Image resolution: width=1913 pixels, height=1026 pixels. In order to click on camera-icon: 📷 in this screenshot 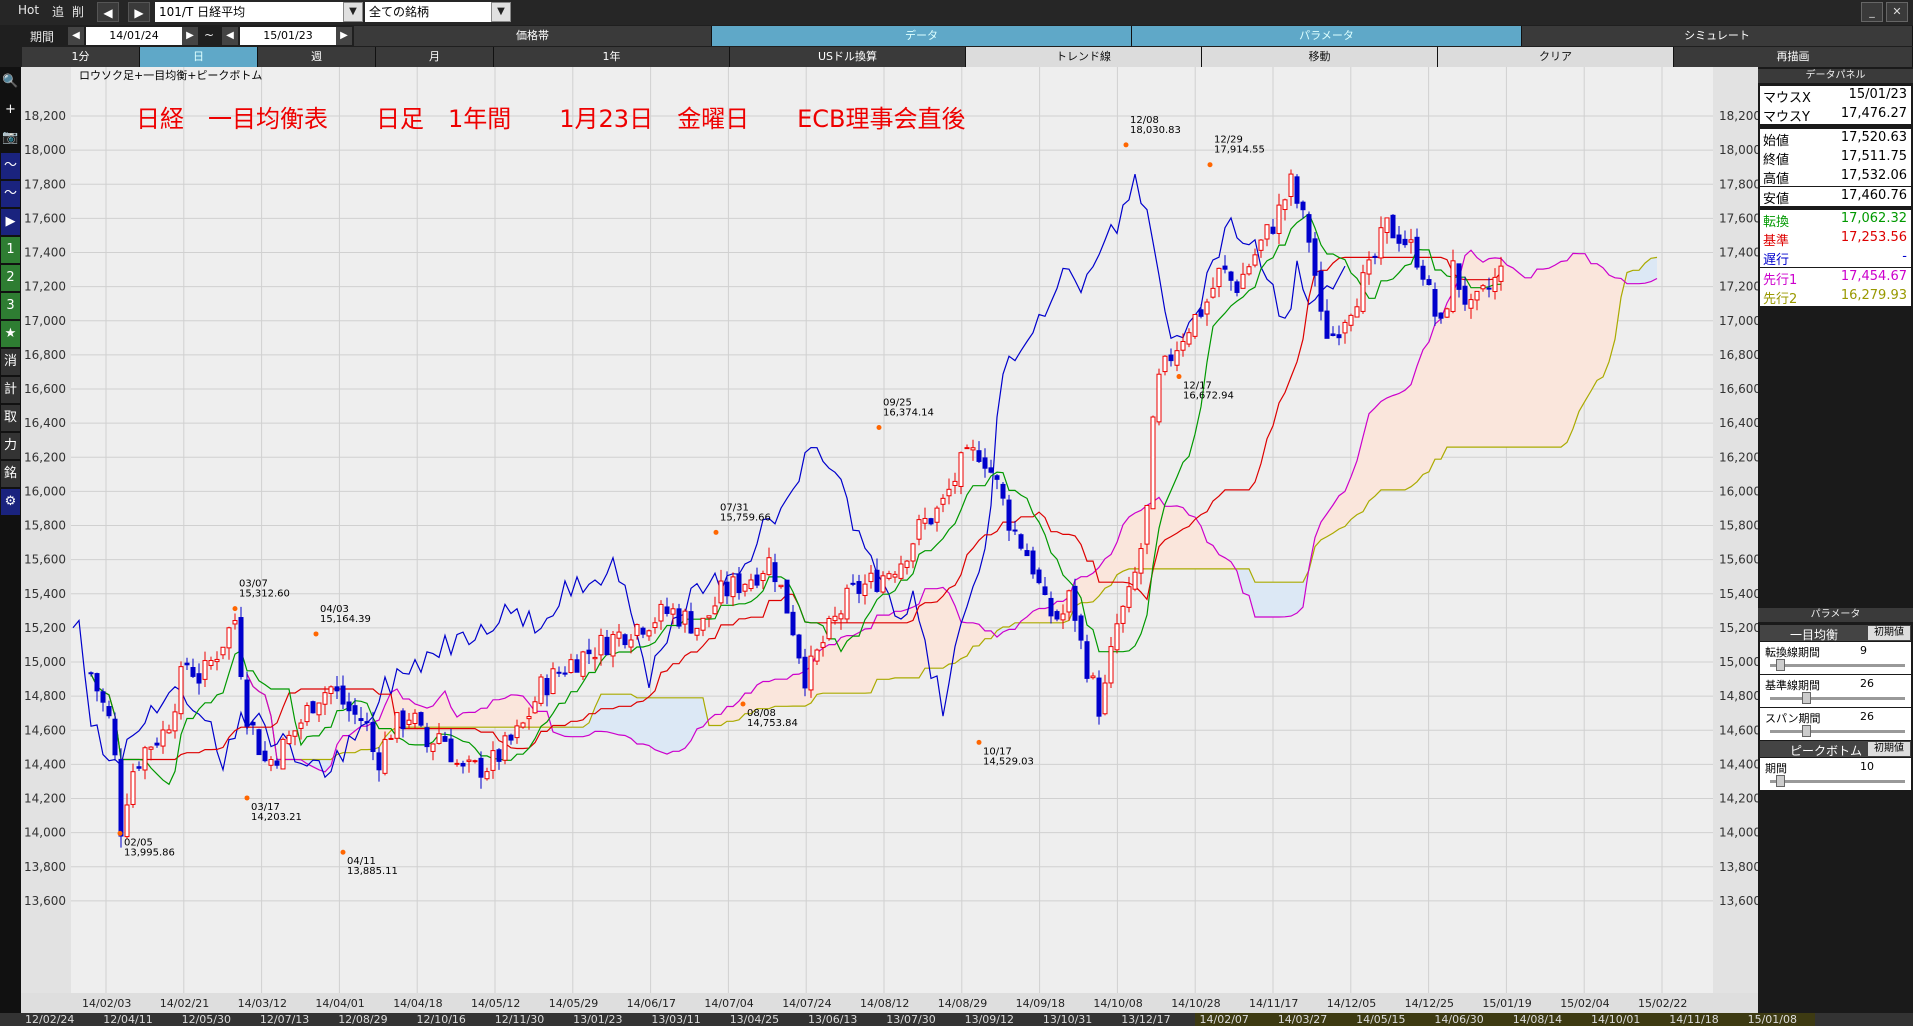, I will do `click(10, 138)`.